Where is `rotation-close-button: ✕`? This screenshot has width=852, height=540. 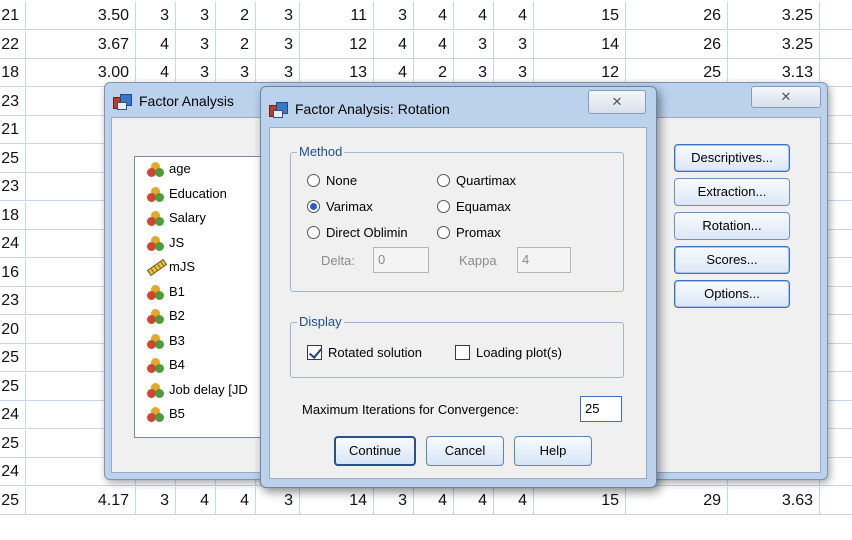 rotation-close-button: ✕ is located at coordinates (617, 102).